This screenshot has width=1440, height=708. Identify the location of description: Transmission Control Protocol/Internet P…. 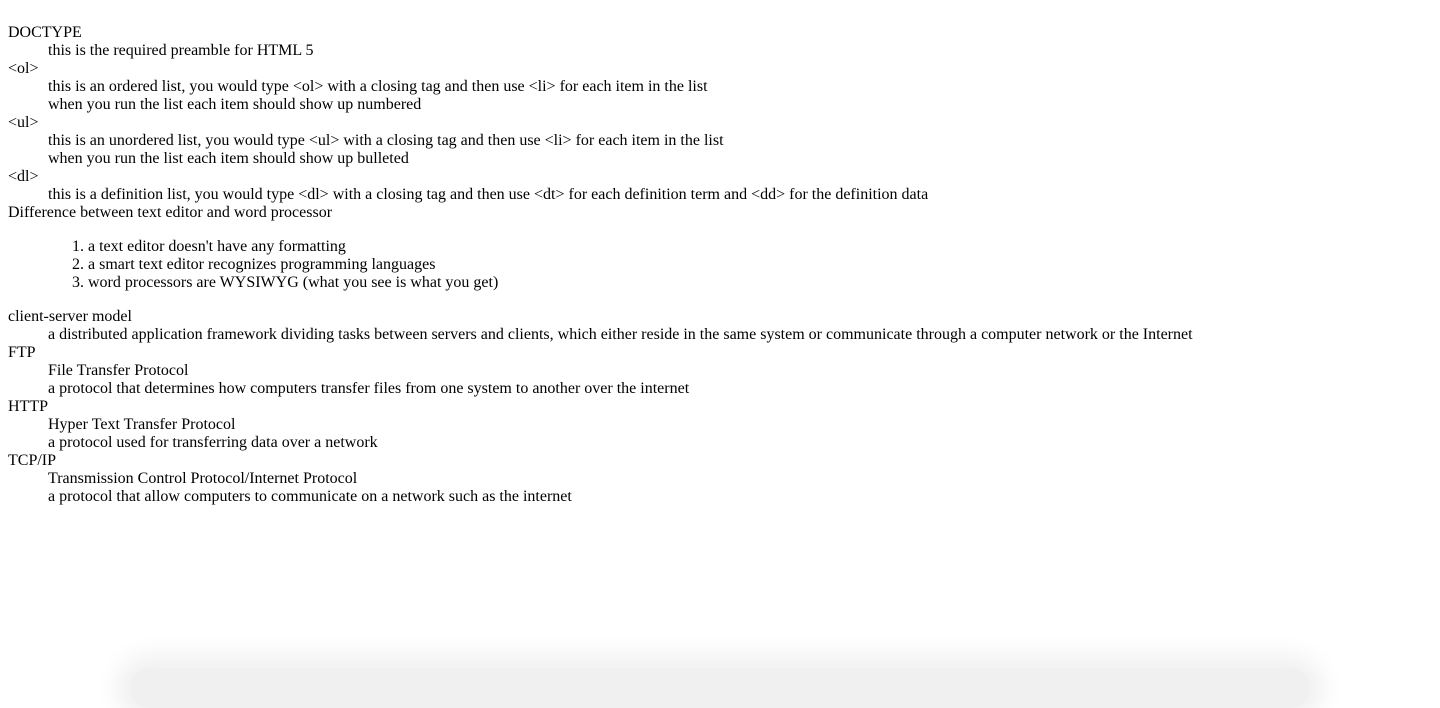
(203, 478).